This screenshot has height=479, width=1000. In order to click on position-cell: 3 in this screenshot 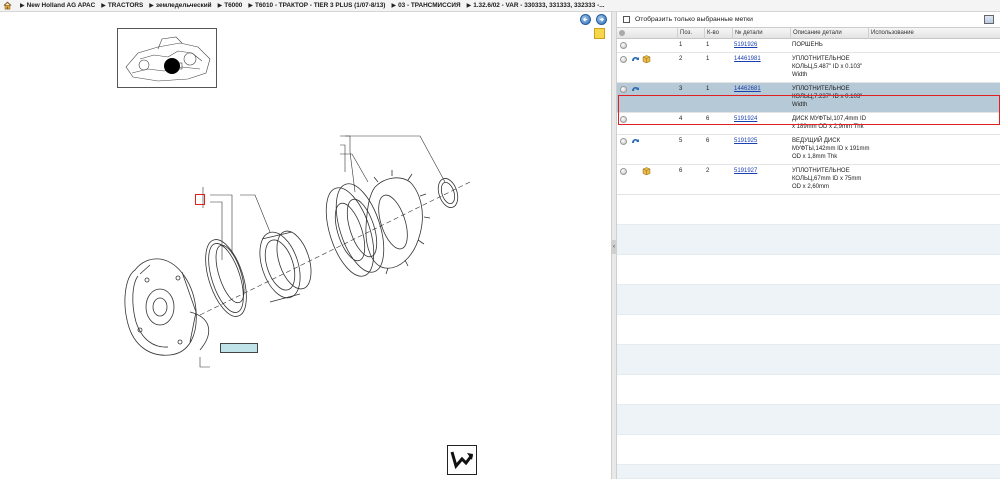, I will do `click(681, 89)`.